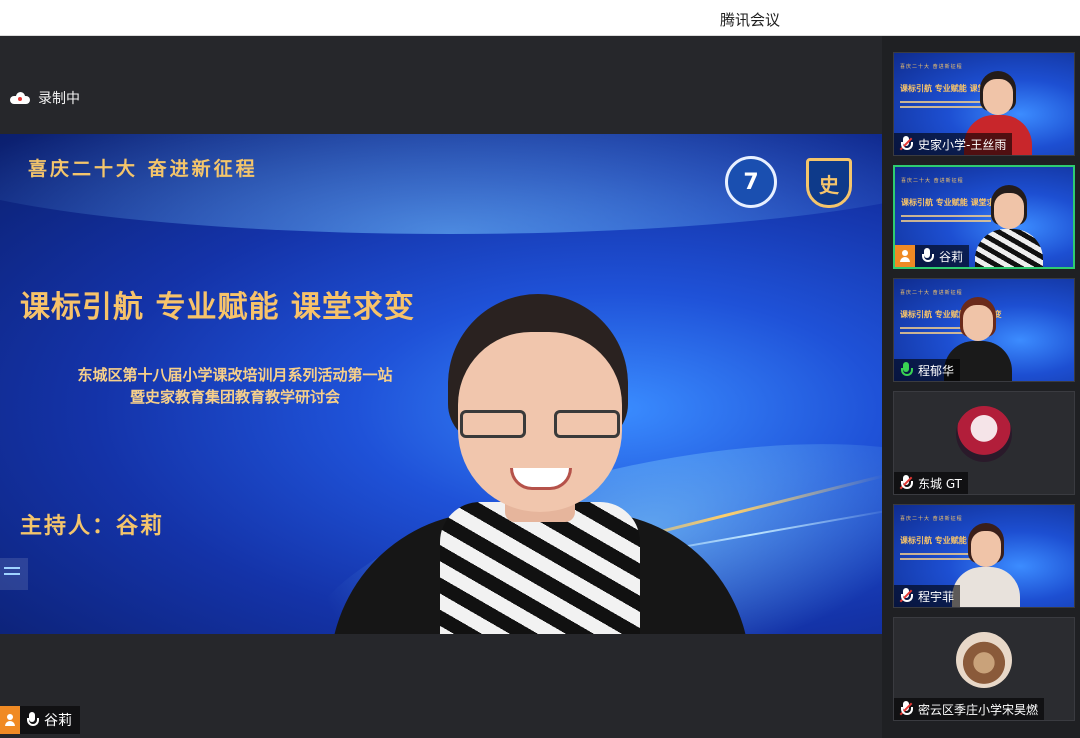 Image resolution: width=1080 pixels, height=738 pixels. What do you see at coordinates (978, 709) in the screenshot?
I see `participant-name: 密云区季庄小学宋昊燃` at bounding box center [978, 709].